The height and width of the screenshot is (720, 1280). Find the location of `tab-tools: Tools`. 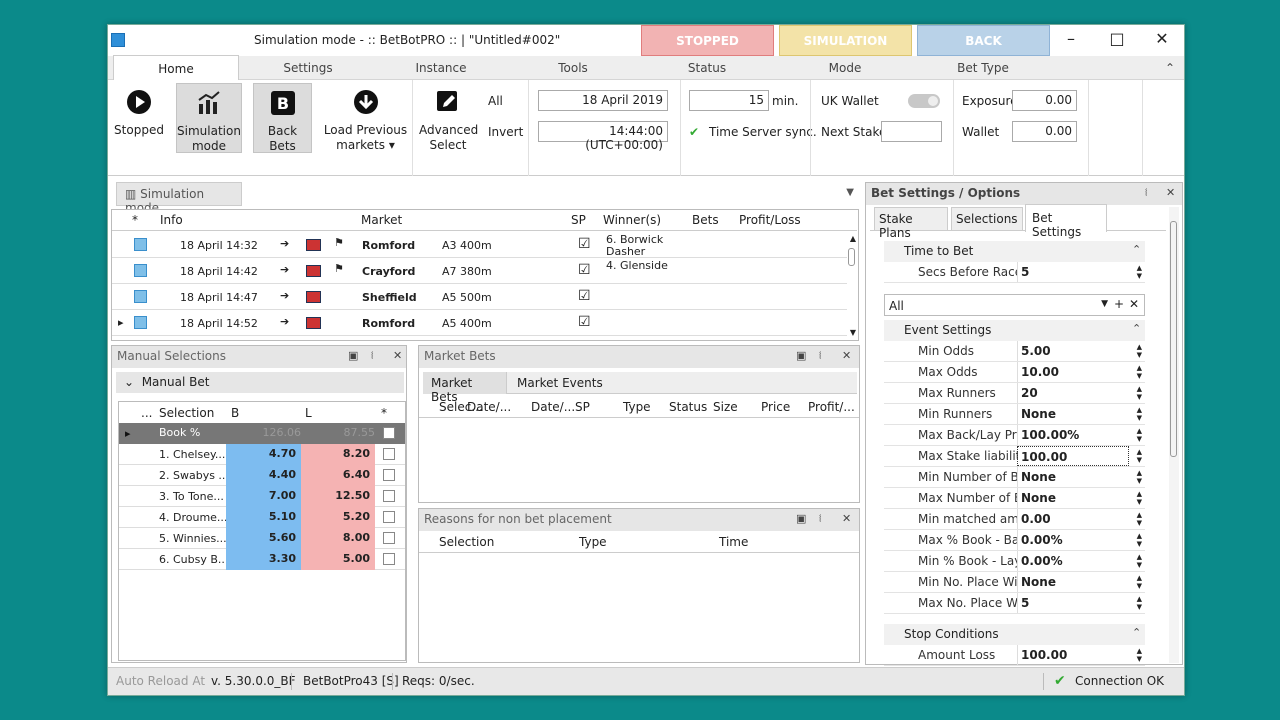

tab-tools: Tools is located at coordinates (573, 68).